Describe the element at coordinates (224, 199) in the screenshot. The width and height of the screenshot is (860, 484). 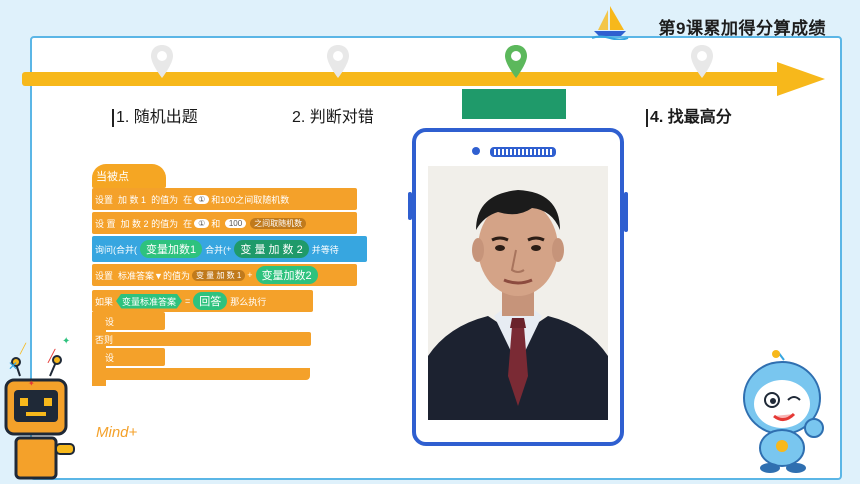
I see `set-addend1-block: 设置 加 数 1 的值为 在 ① 和100之间取随机数` at that location.